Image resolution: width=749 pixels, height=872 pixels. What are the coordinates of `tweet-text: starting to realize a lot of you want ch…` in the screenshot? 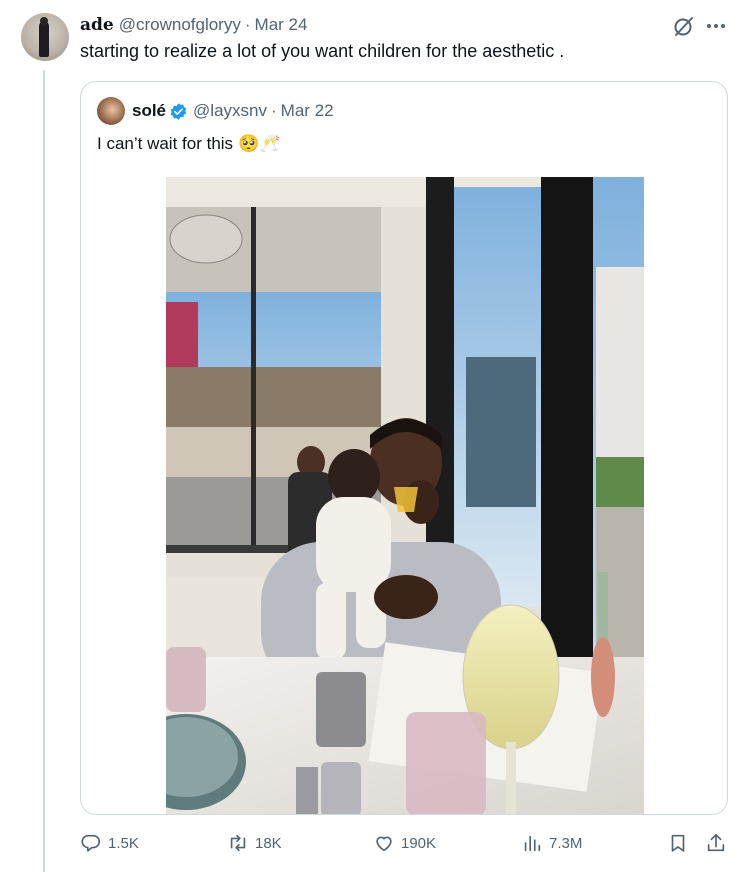 It's located at (322, 51).